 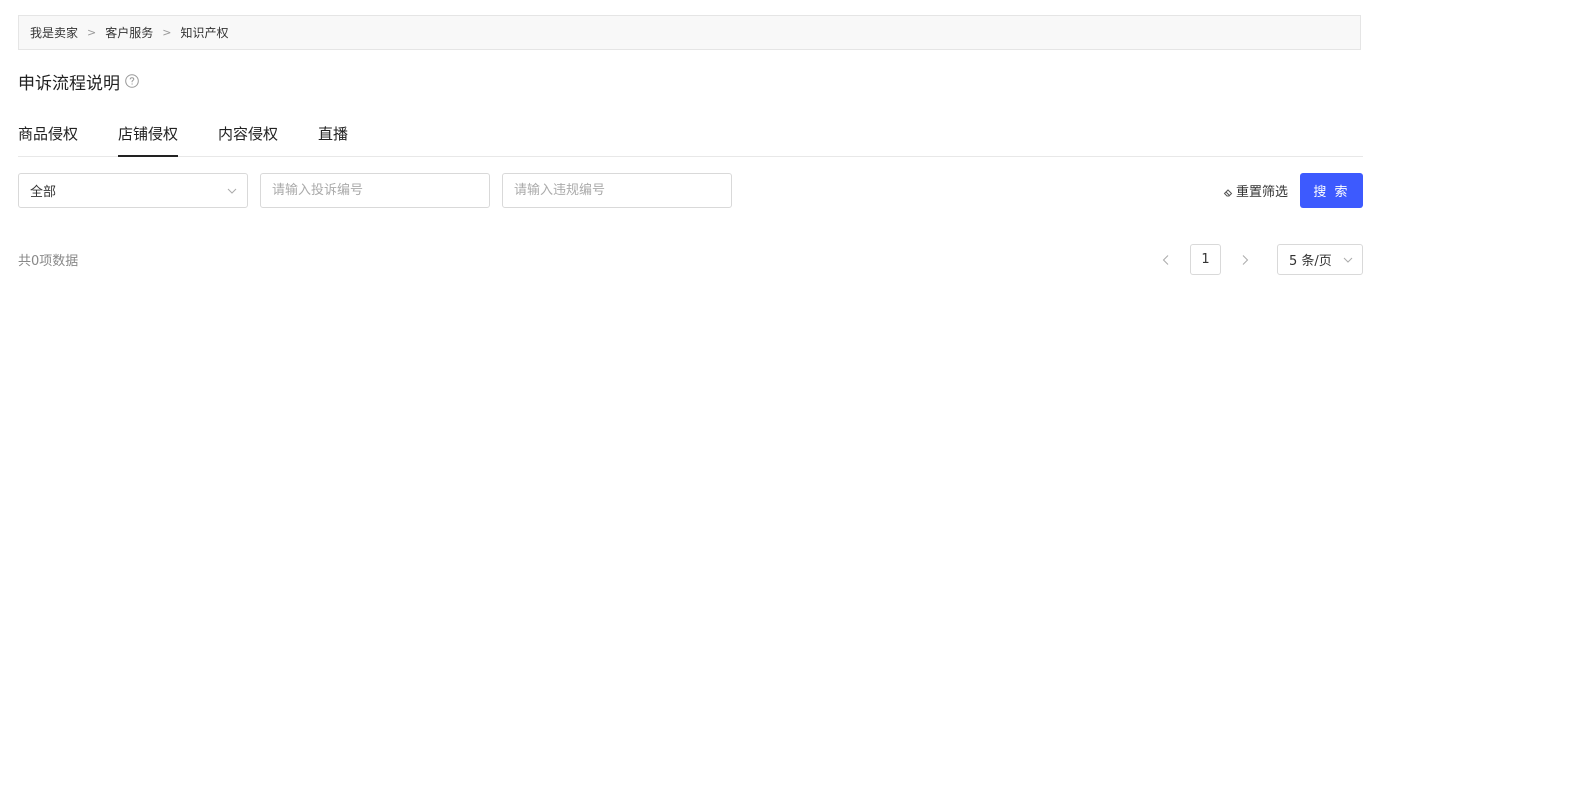 What do you see at coordinates (204, 33) in the screenshot?
I see `breadcrumb-item-ip: 知识产权` at bounding box center [204, 33].